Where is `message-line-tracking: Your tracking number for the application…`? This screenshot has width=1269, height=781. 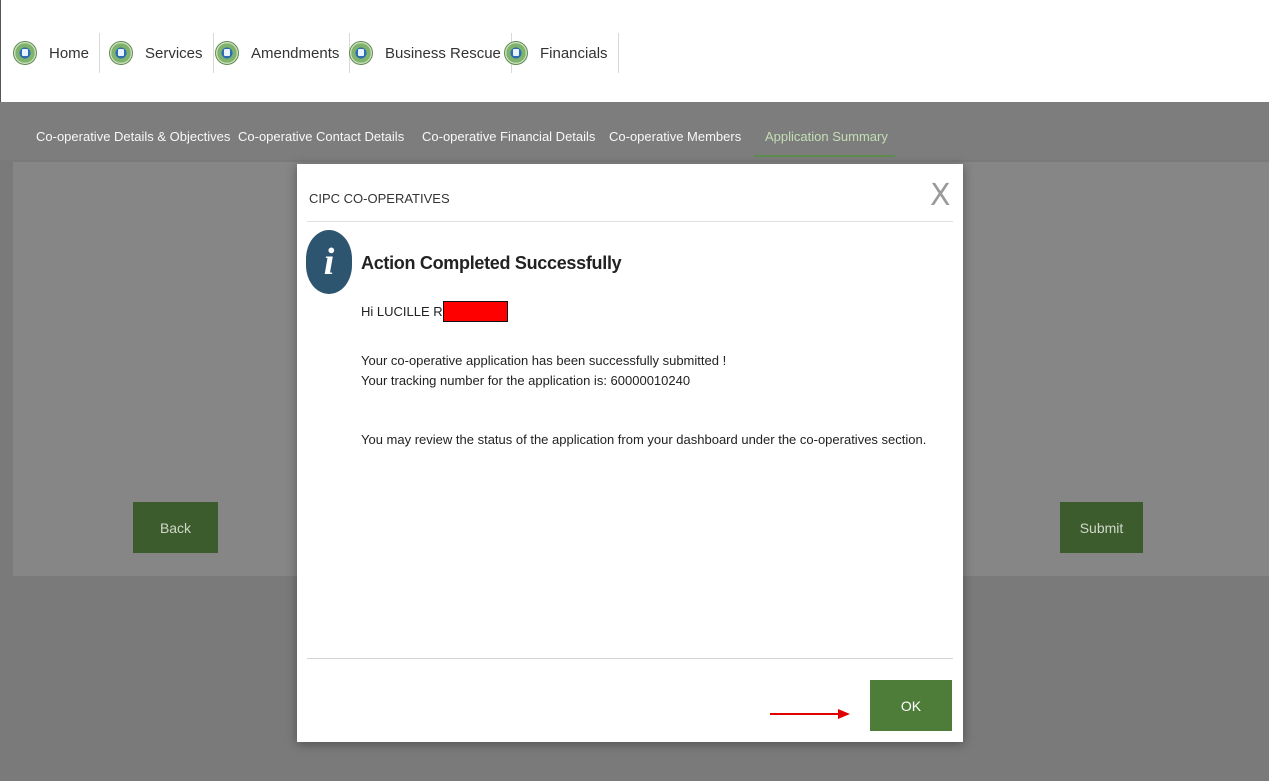 message-line-tracking: Your tracking number for the application… is located at coordinates (526, 380).